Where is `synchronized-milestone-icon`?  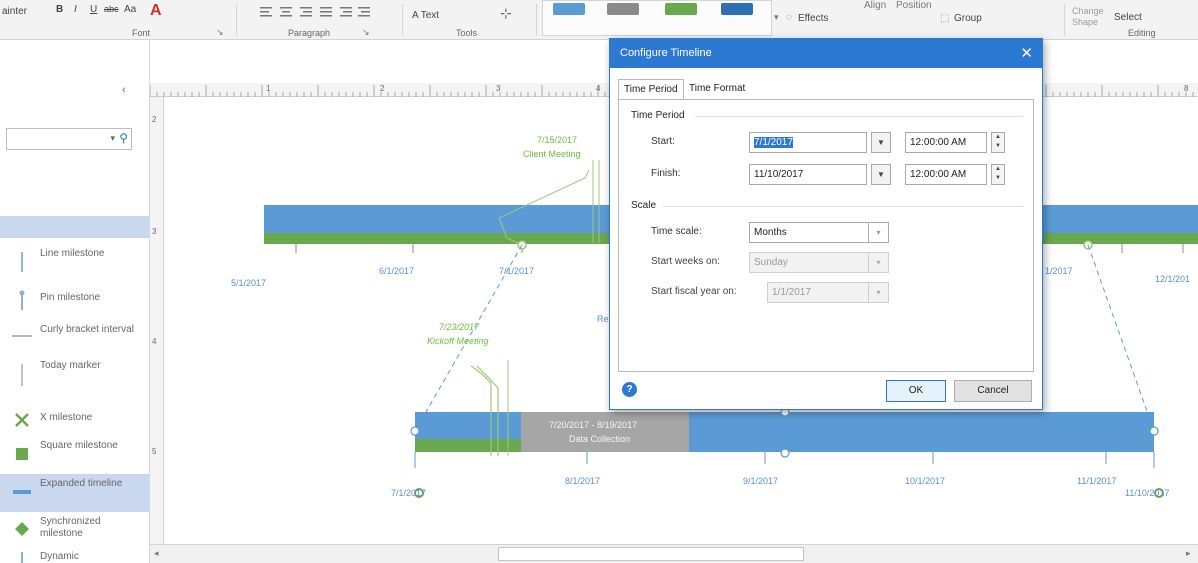
synchronized-milestone-icon is located at coordinates (22, 529).